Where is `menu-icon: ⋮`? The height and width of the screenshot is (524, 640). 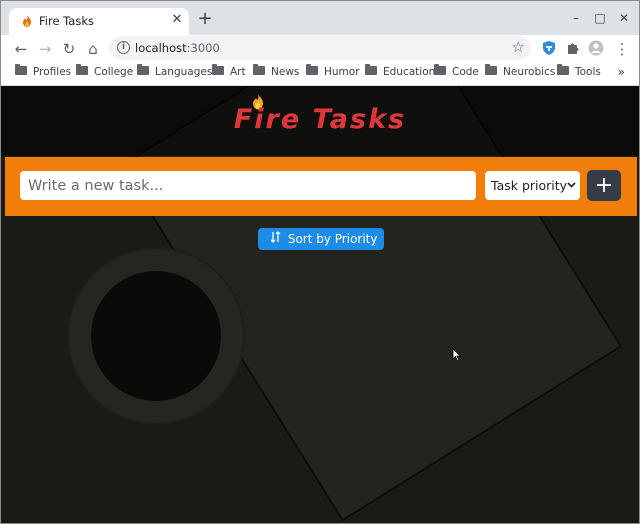
menu-icon: ⋮ is located at coordinates (622, 49).